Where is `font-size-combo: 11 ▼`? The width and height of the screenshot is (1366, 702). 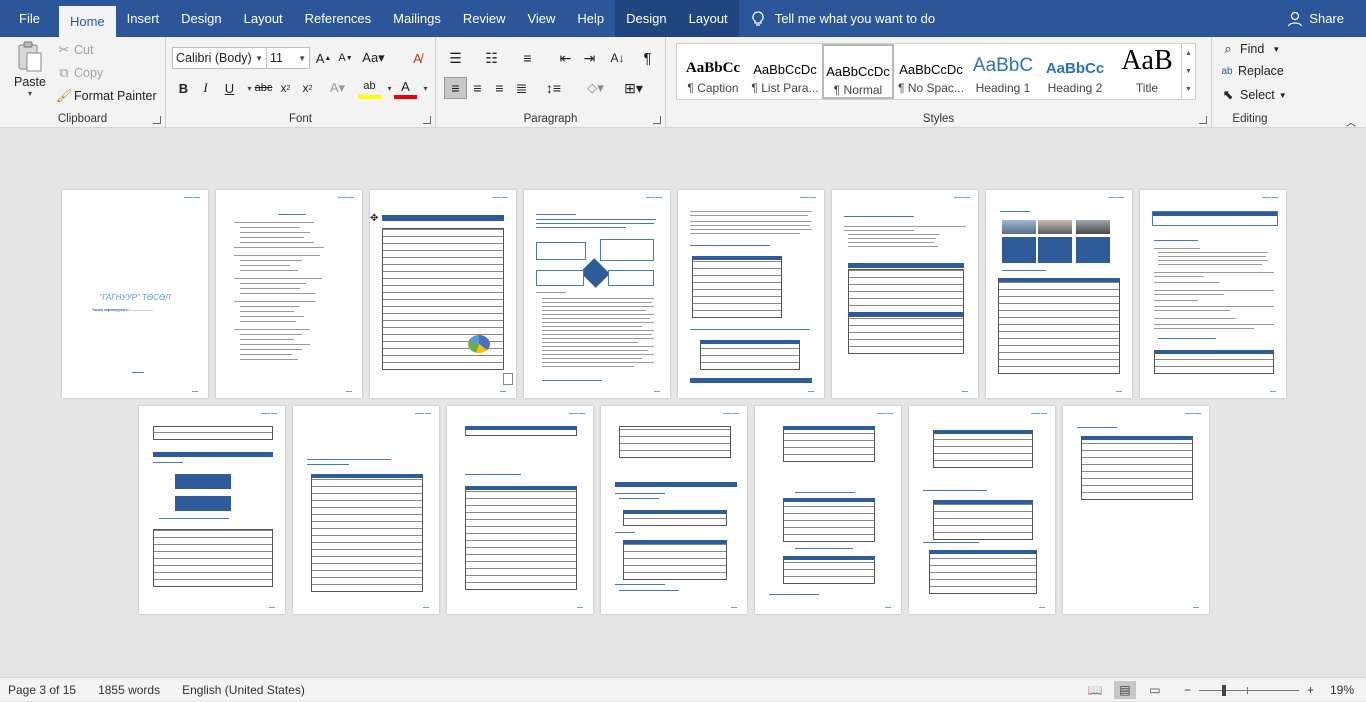
font-size-combo: 11 ▼ is located at coordinates (288, 58).